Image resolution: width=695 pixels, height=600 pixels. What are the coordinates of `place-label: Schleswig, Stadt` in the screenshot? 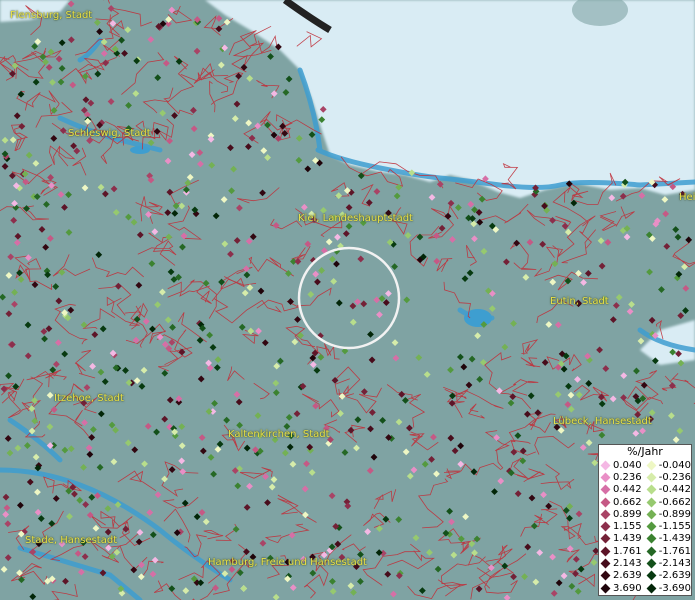 It's located at (109, 133).